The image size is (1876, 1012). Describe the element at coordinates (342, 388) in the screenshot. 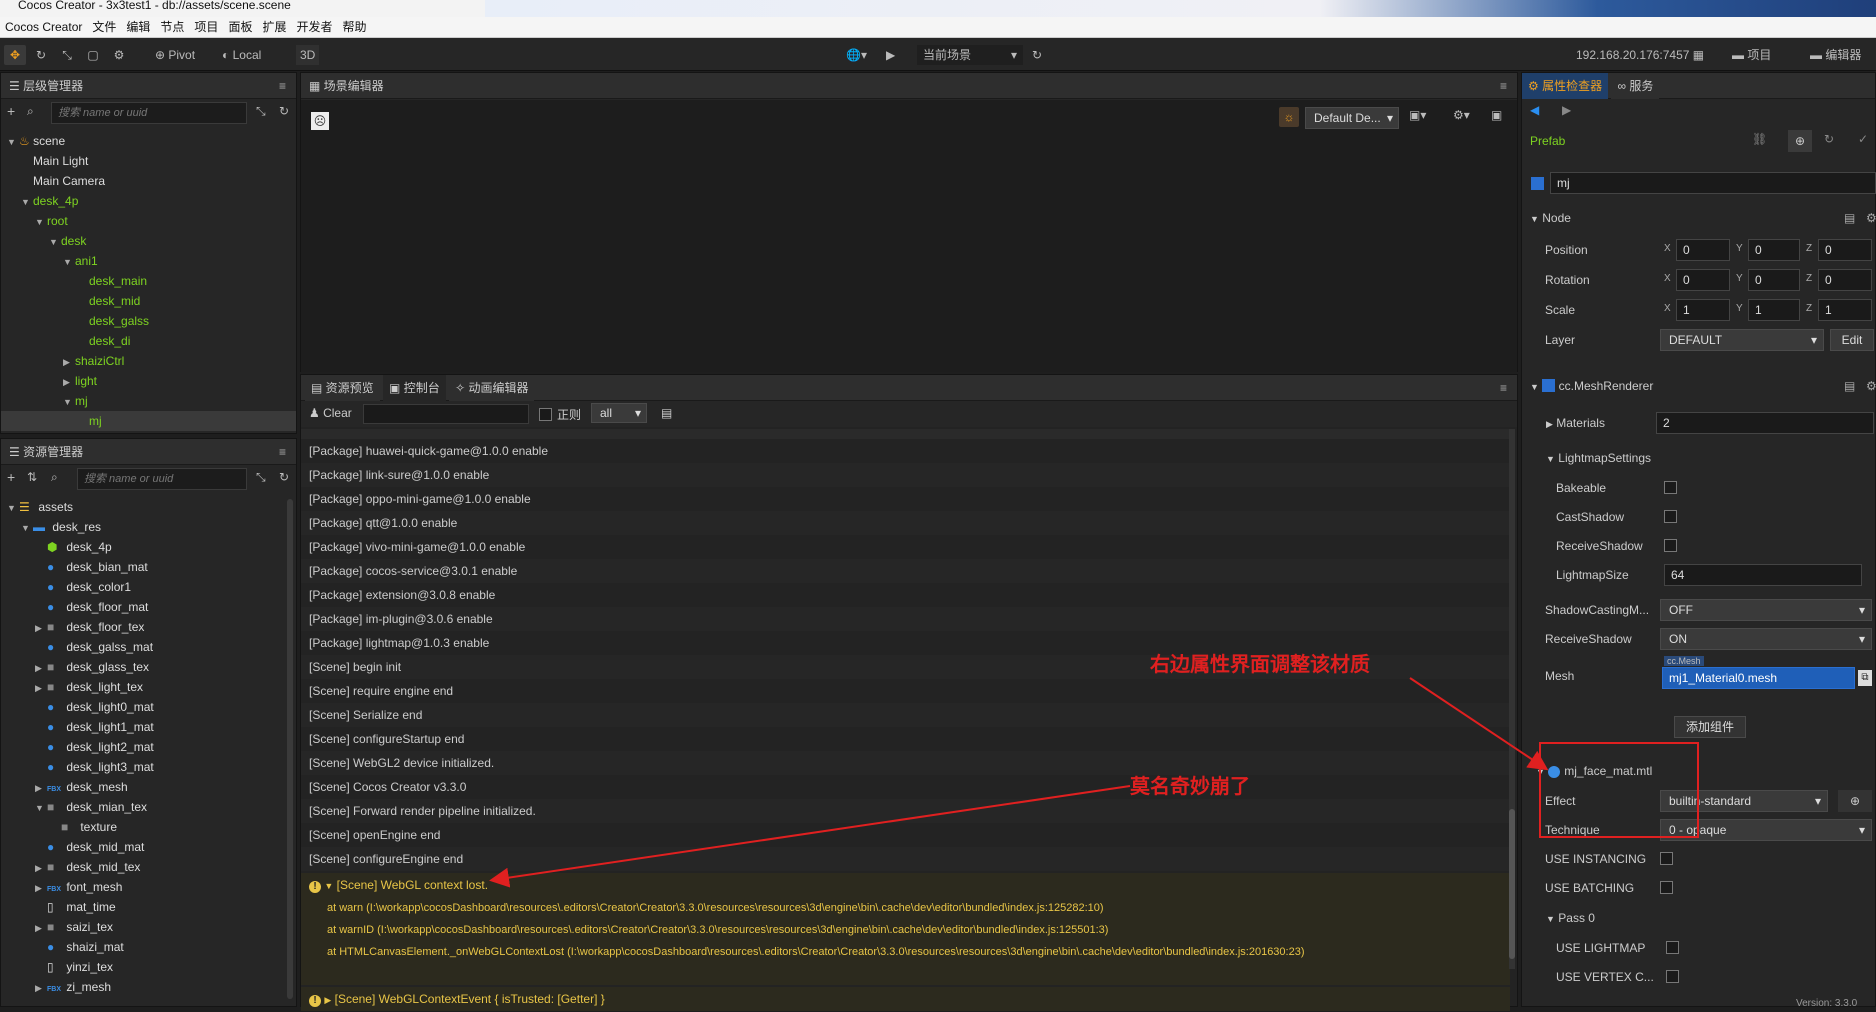

I see `tab-asset-preview: ▤ 资源预览` at that location.